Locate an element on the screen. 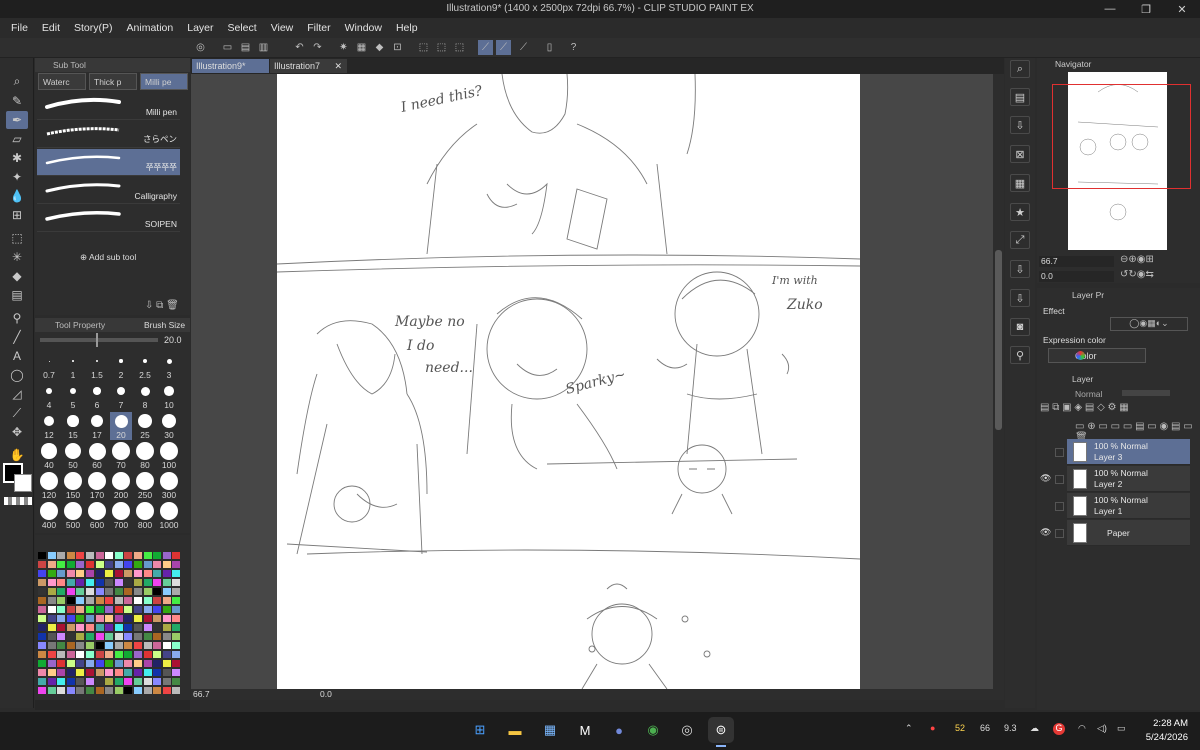 Image resolution: width=1200 pixels, height=750 pixels. clear-icon: ✷ is located at coordinates (343, 47).